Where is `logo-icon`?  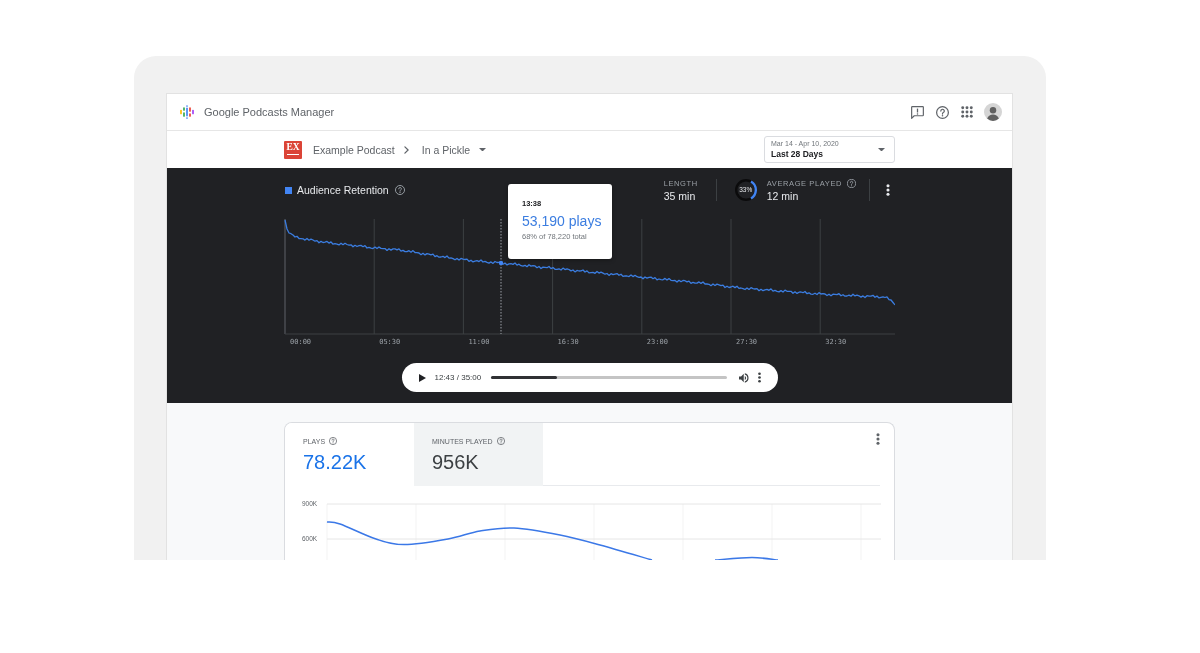
logo-icon is located at coordinates (187, 112).